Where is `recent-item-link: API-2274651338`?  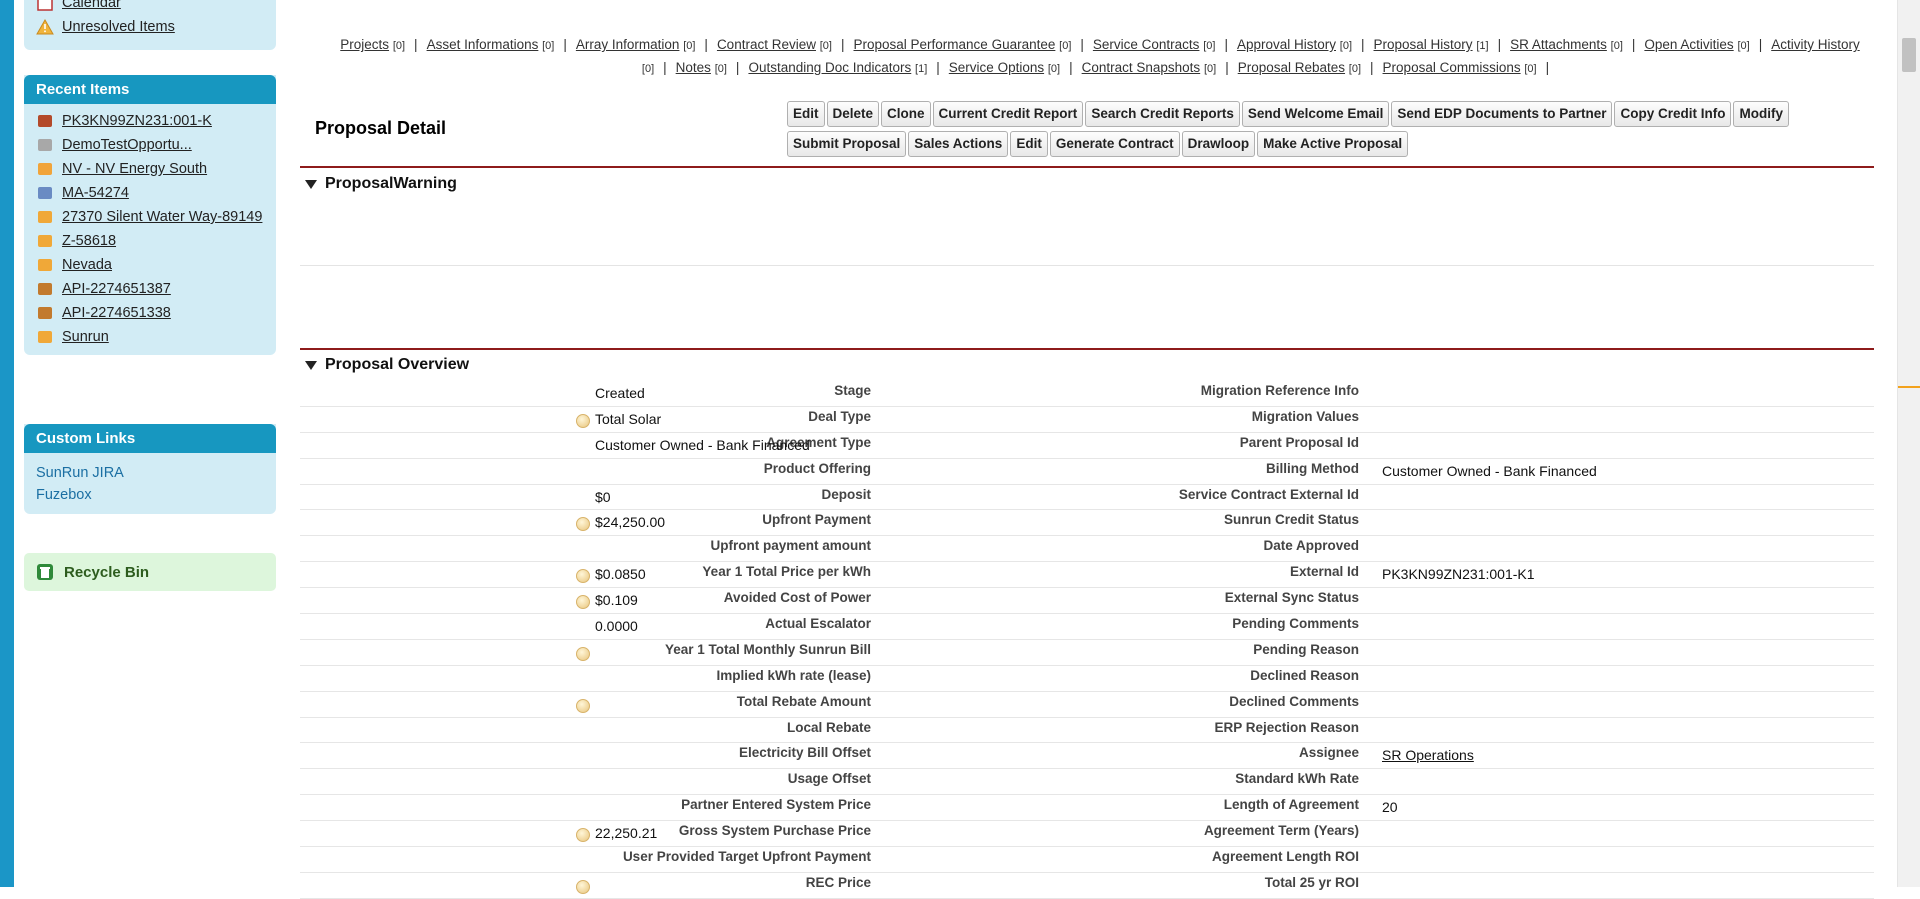 recent-item-link: API-2274651338 is located at coordinates (116, 313).